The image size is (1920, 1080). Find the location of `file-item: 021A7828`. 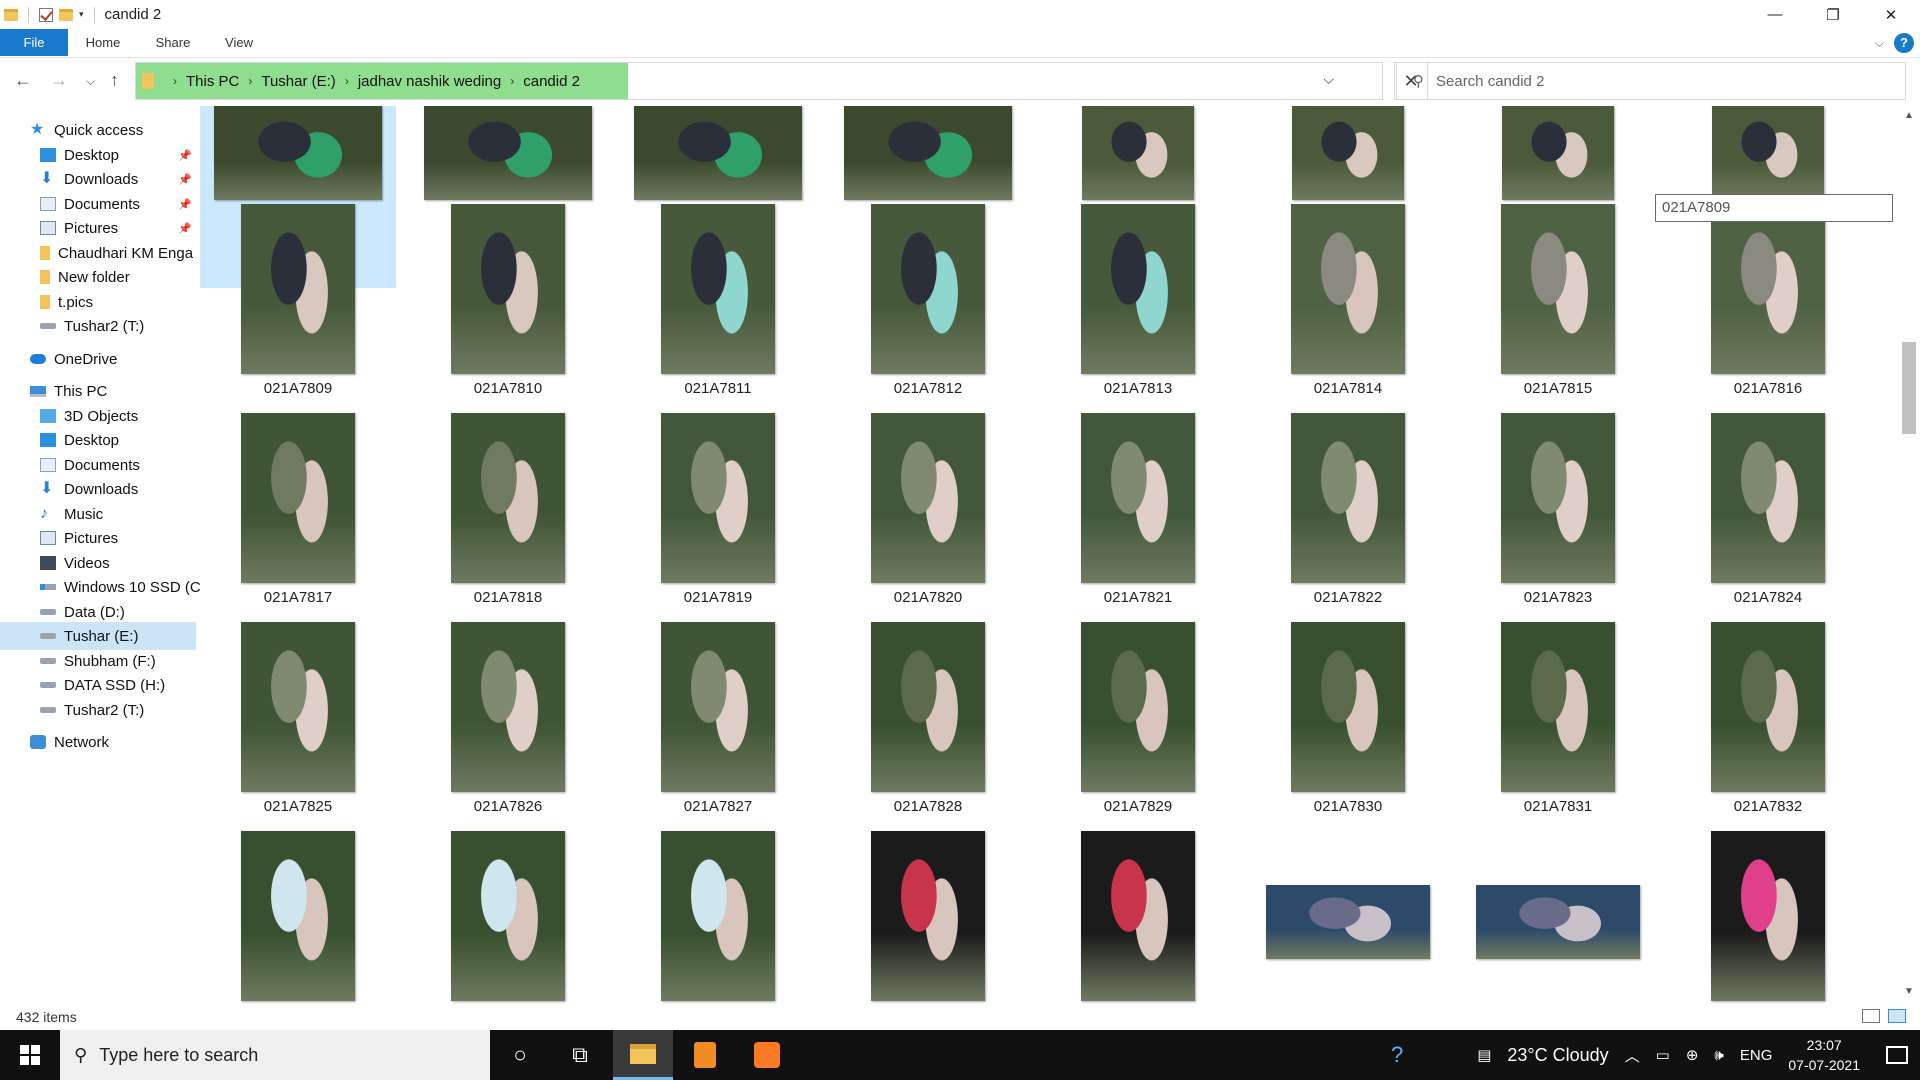

file-item: 021A7828 is located at coordinates (928, 716).